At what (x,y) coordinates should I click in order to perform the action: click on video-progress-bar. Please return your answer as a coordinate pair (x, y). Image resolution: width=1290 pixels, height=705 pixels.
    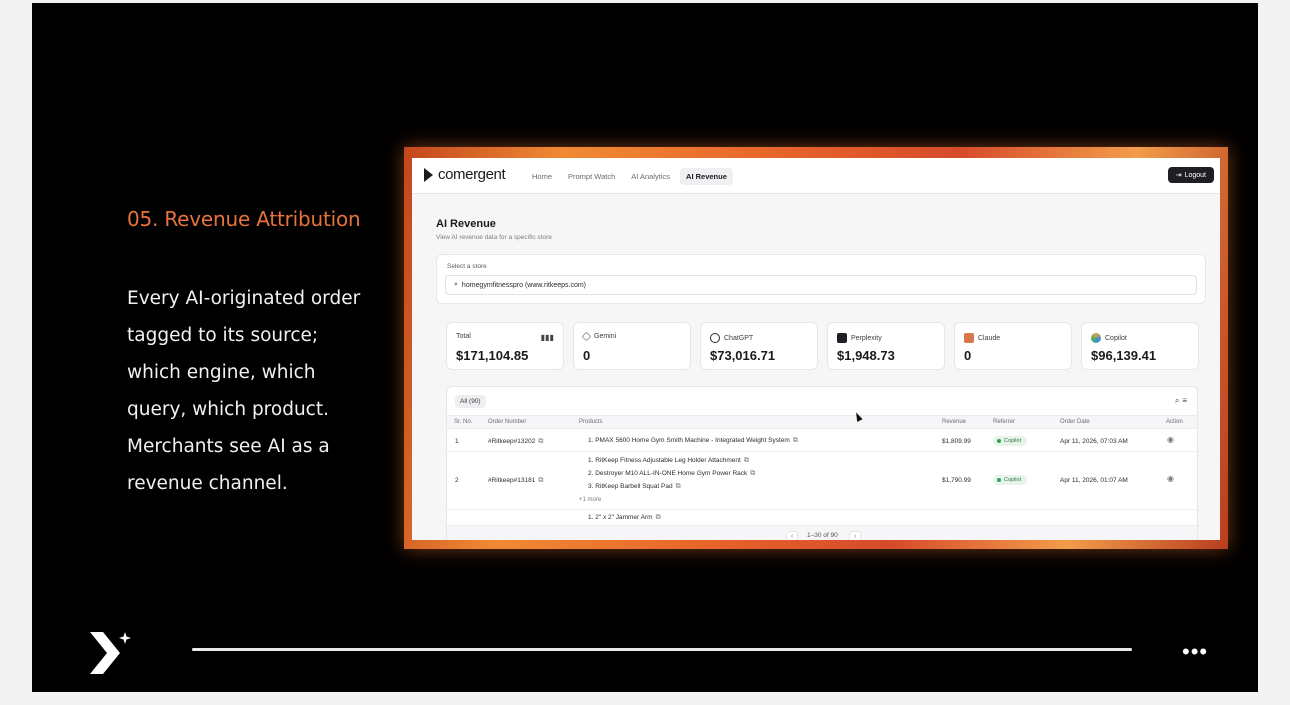
    Looking at the image, I should click on (662, 649).